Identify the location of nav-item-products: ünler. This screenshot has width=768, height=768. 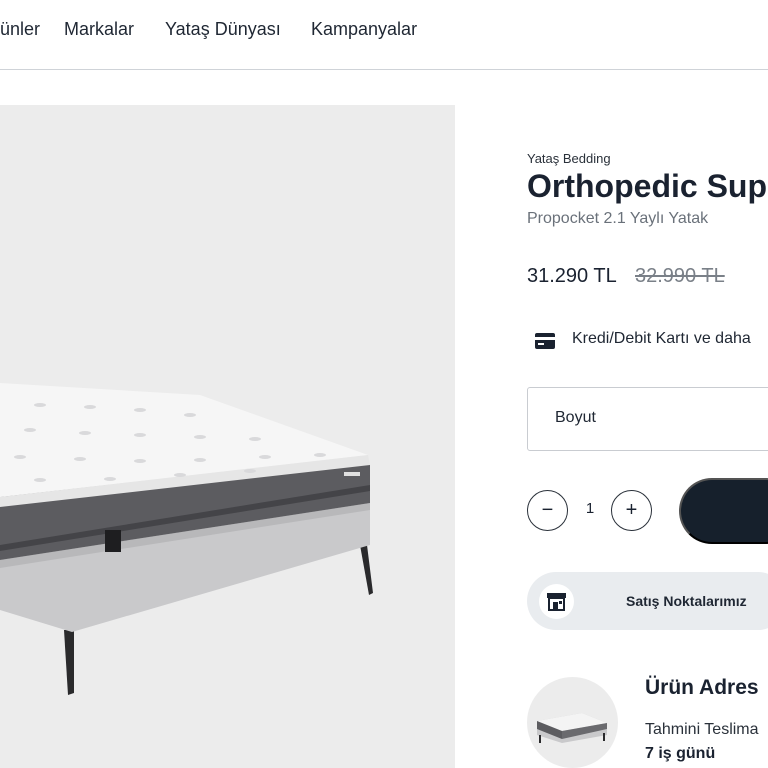
(20, 29).